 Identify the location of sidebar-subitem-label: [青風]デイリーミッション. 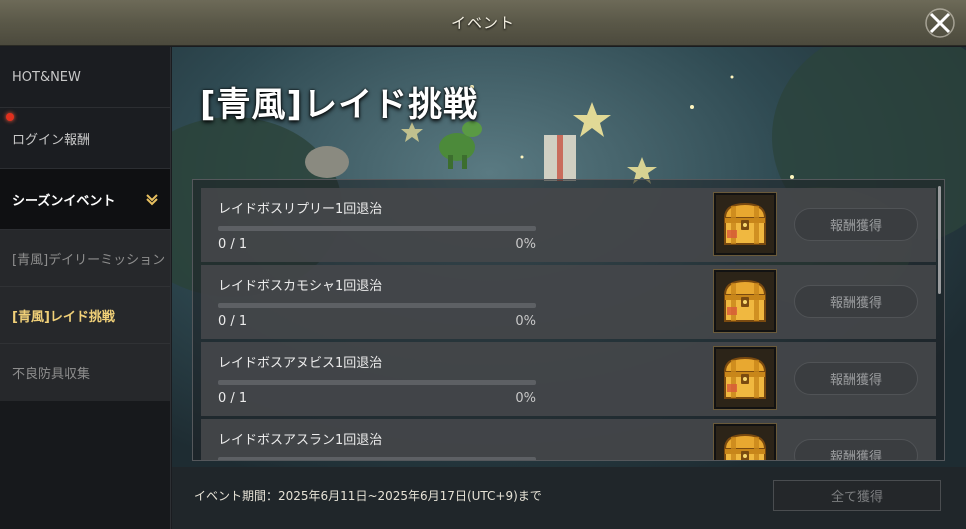
(89, 260).